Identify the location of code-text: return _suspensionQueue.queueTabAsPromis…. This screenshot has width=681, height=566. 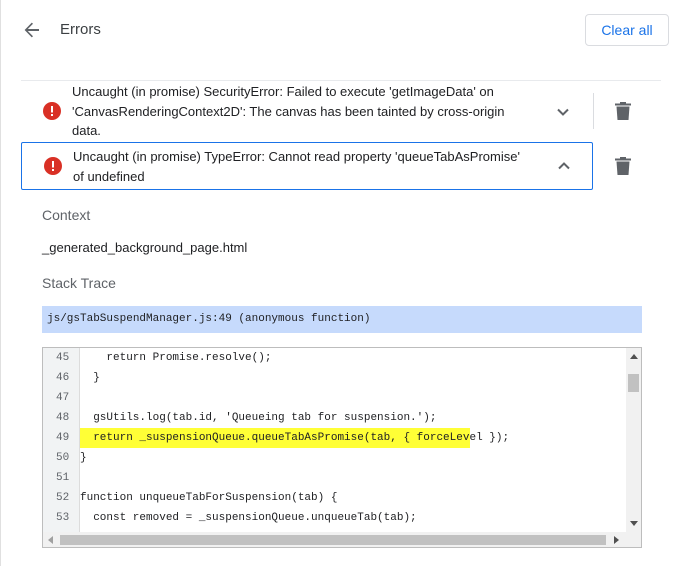
(294, 438).